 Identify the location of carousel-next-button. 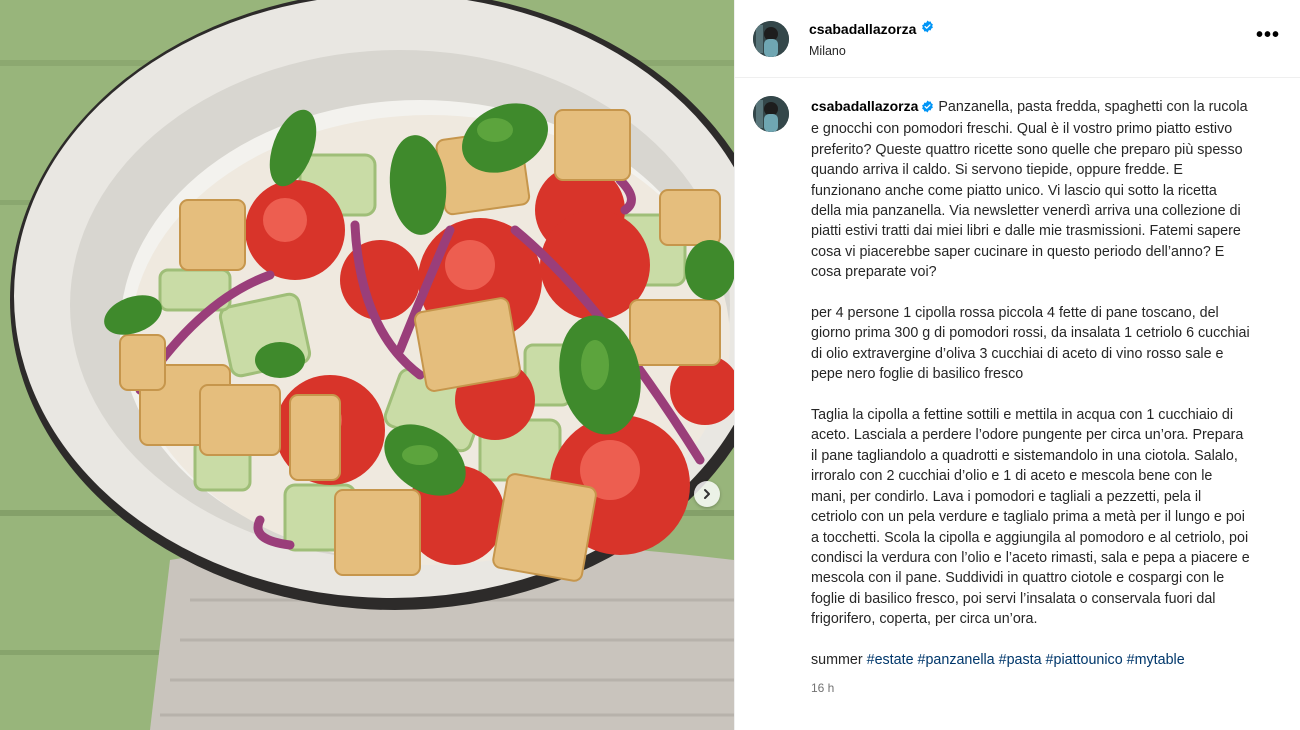
(707, 494).